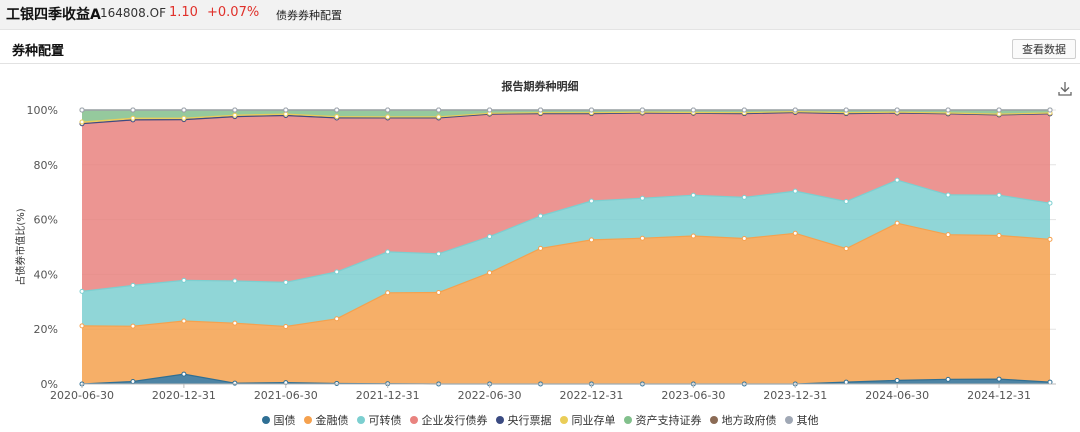  Describe the element at coordinates (82, 395) in the screenshot. I see `x-tick-label: 2020-06-30` at that location.